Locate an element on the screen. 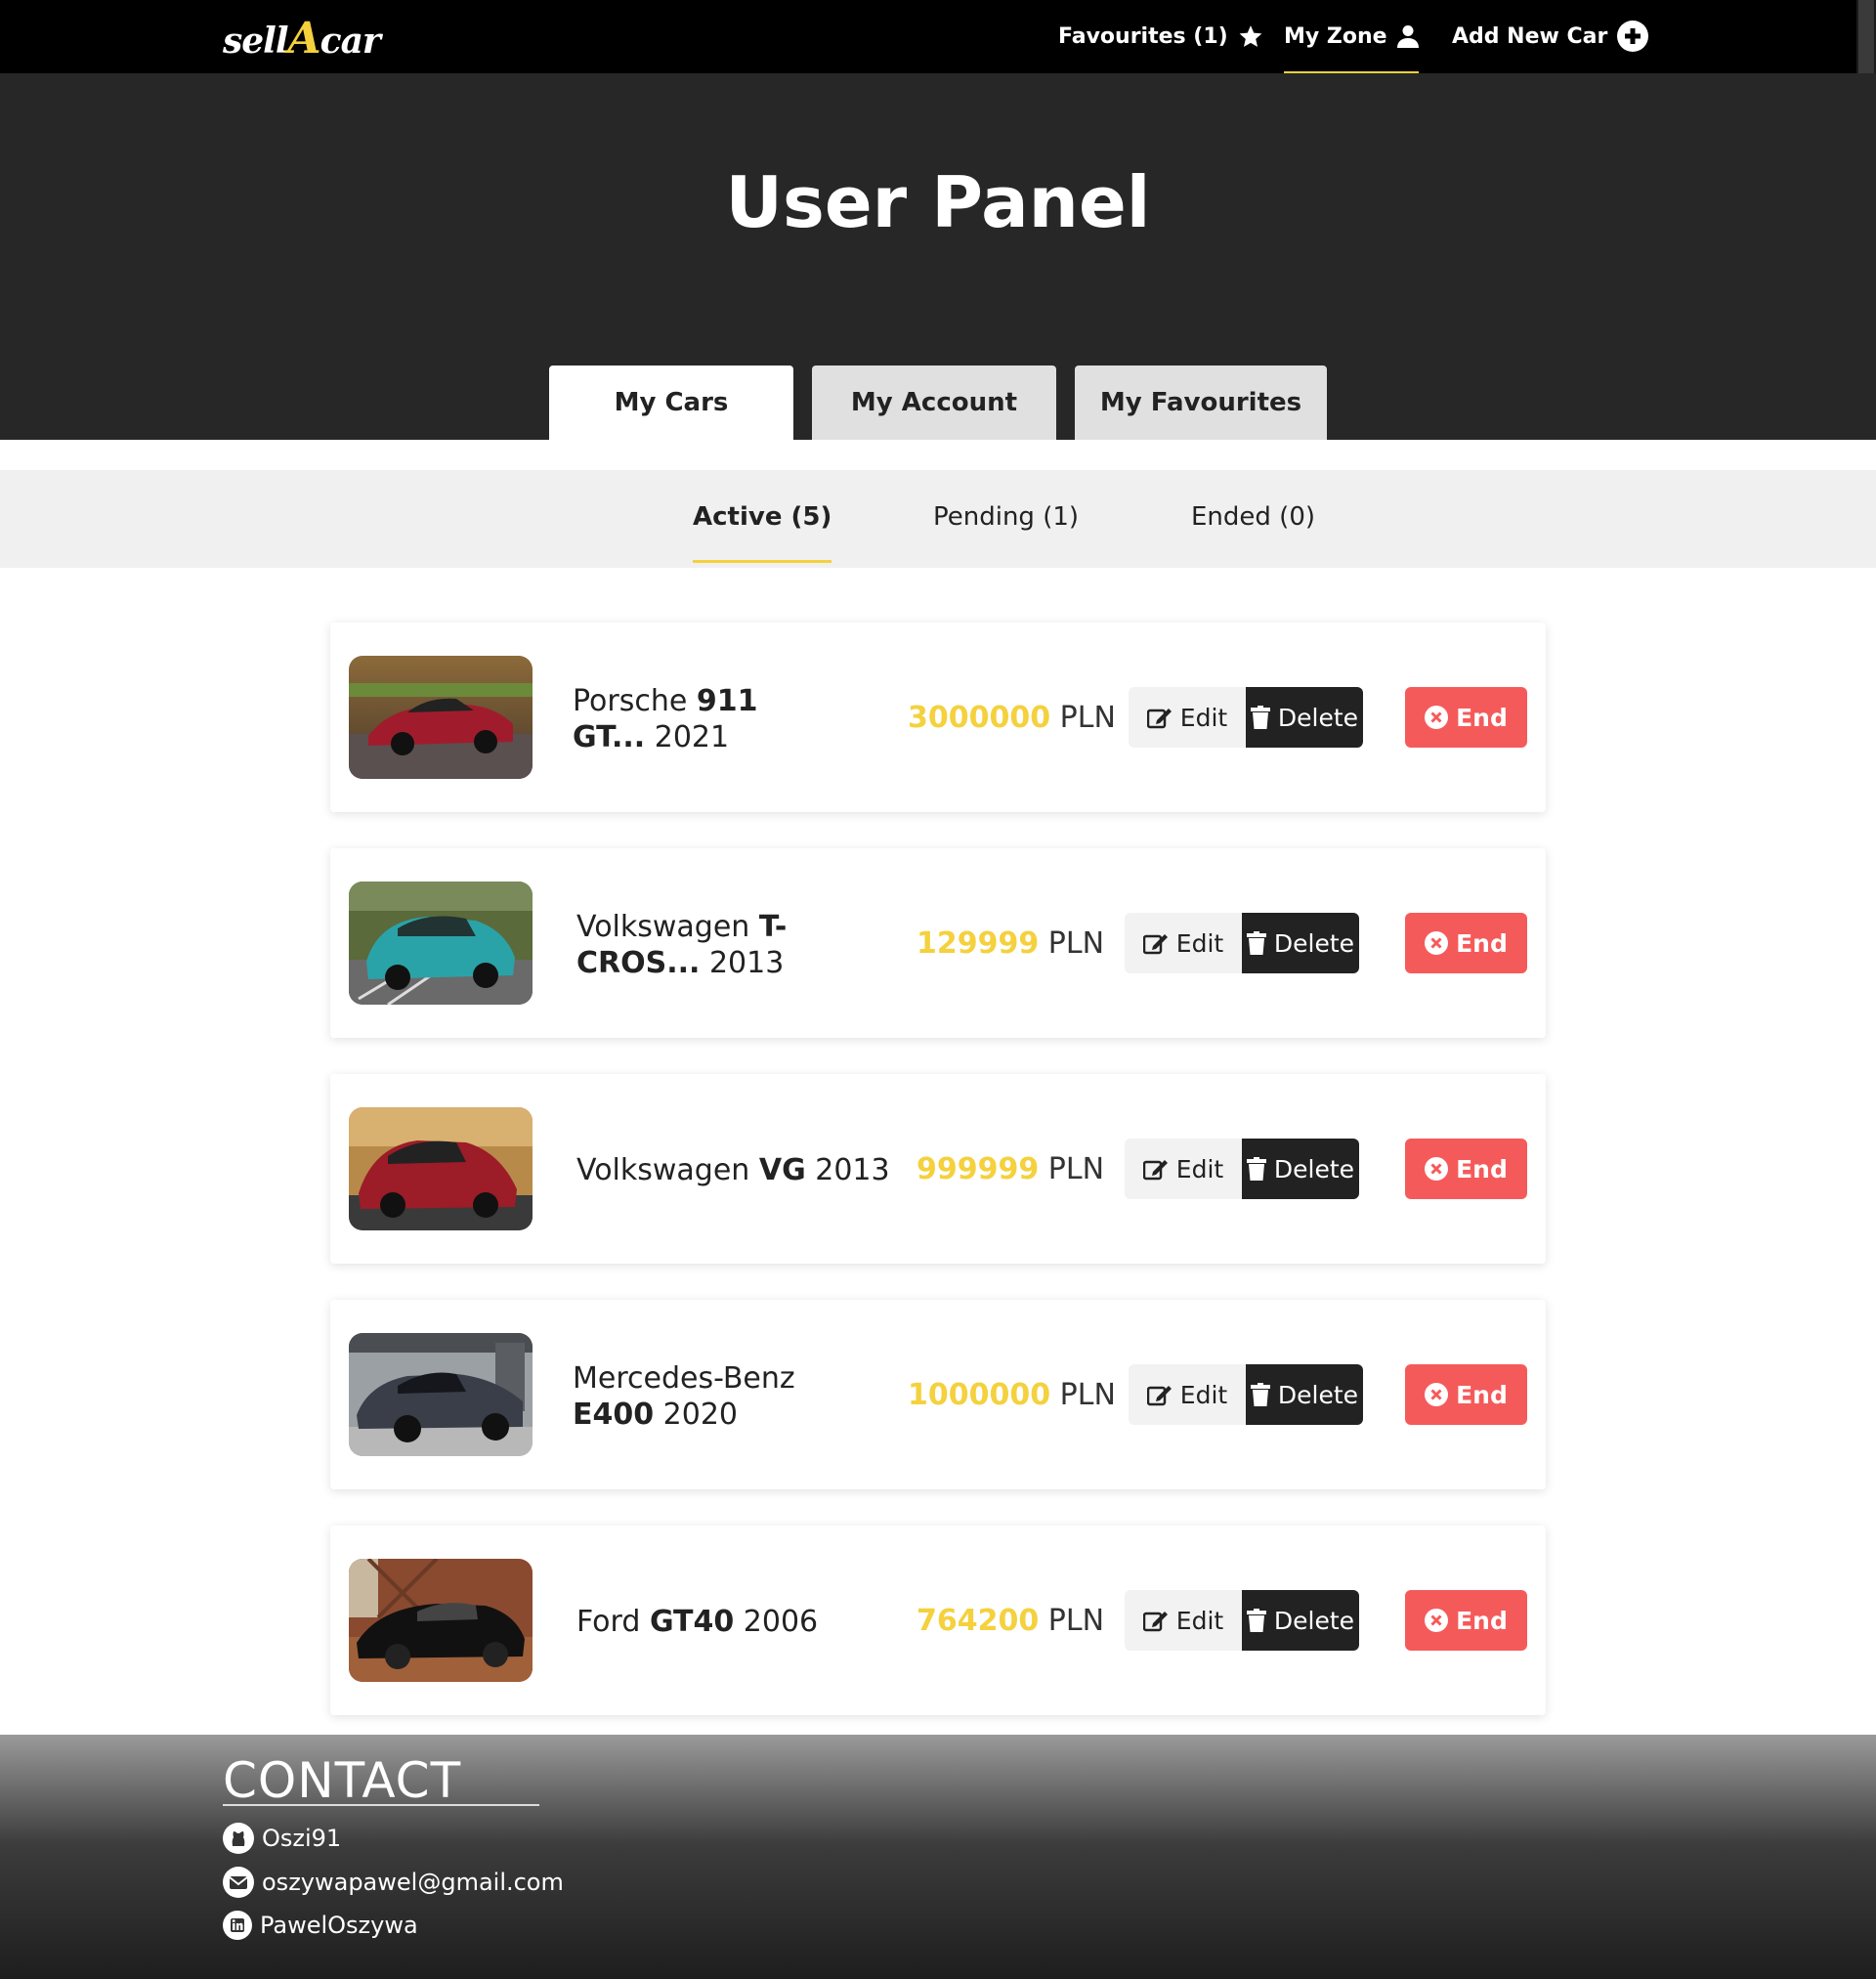  car-price: 3000000 PLN is located at coordinates (1012, 718).